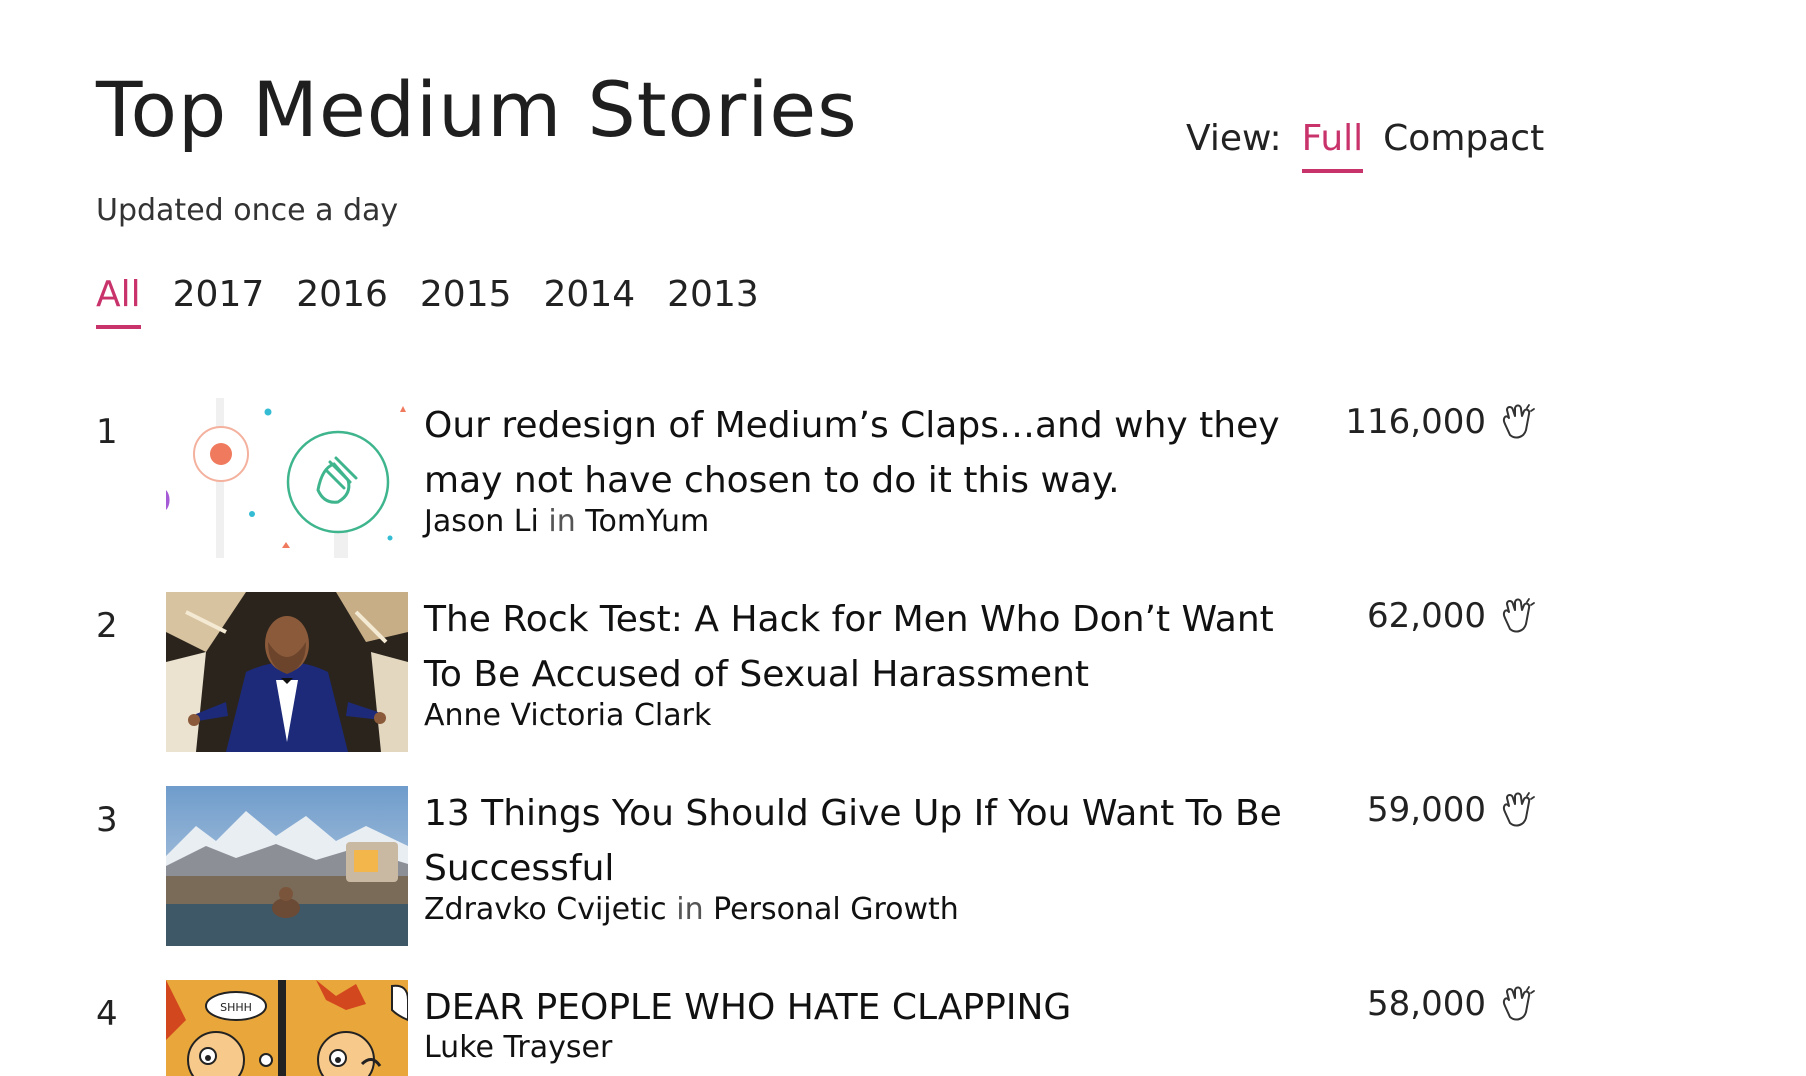 The width and height of the screenshot is (1806, 1076). Describe the element at coordinates (481, 521) in the screenshot. I see `story-author: Jason Li` at that location.